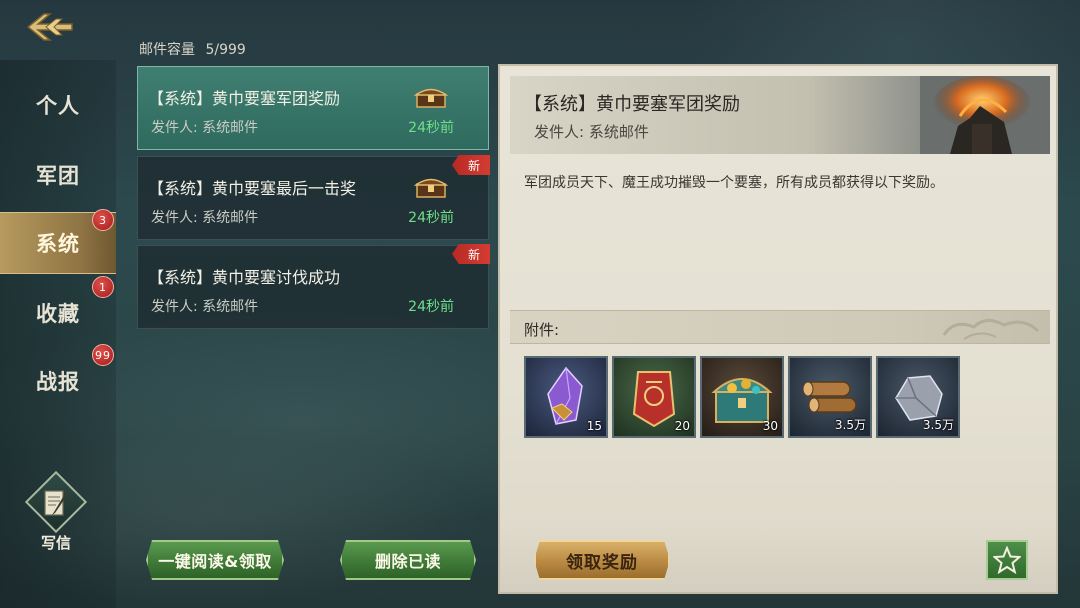 The width and height of the screenshot is (1080, 608). I want to click on mail-detail-body: 军团成员天下、魔王成功摧毁一个要塞，所有成员都获得以下奖励。, so click(734, 183).